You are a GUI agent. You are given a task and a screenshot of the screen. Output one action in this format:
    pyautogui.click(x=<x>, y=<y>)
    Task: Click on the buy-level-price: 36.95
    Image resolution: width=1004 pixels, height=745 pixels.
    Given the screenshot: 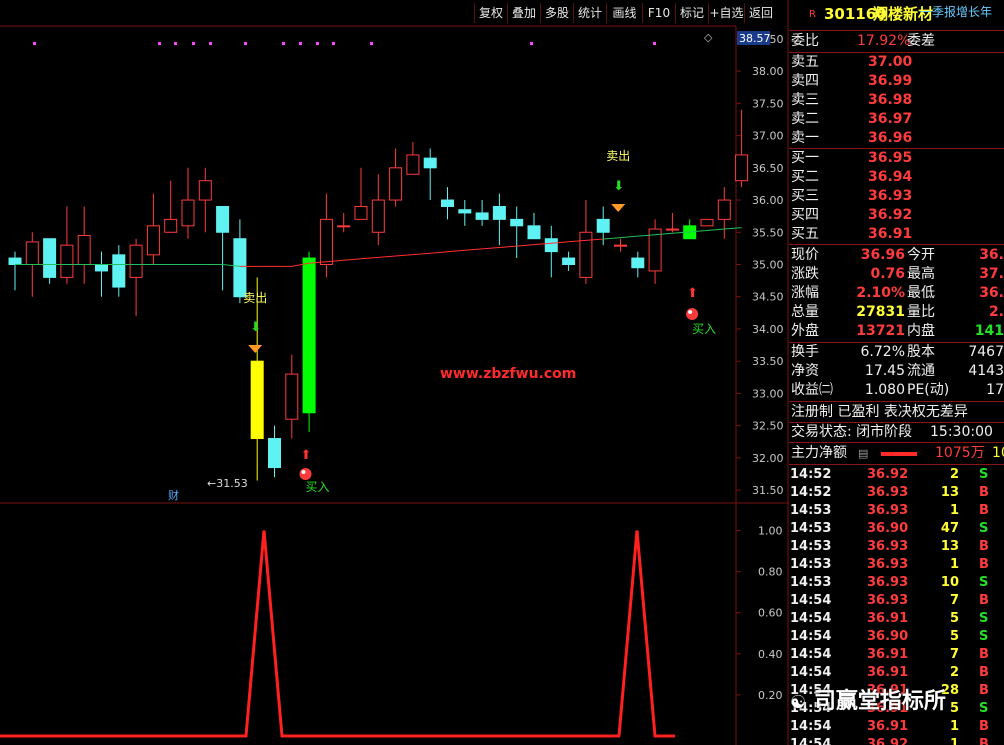 What is the action you would take?
    pyautogui.click(x=890, y=158)
    